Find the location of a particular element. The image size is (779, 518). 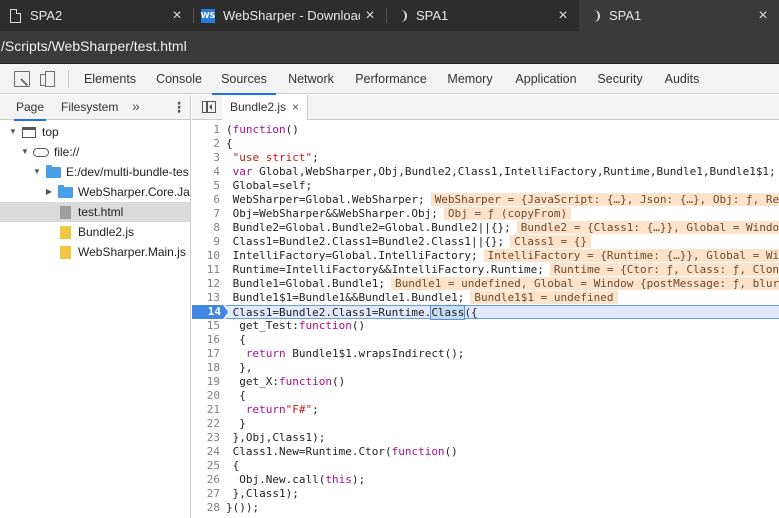

line-number: 2 is located at coordinates (207, 144).